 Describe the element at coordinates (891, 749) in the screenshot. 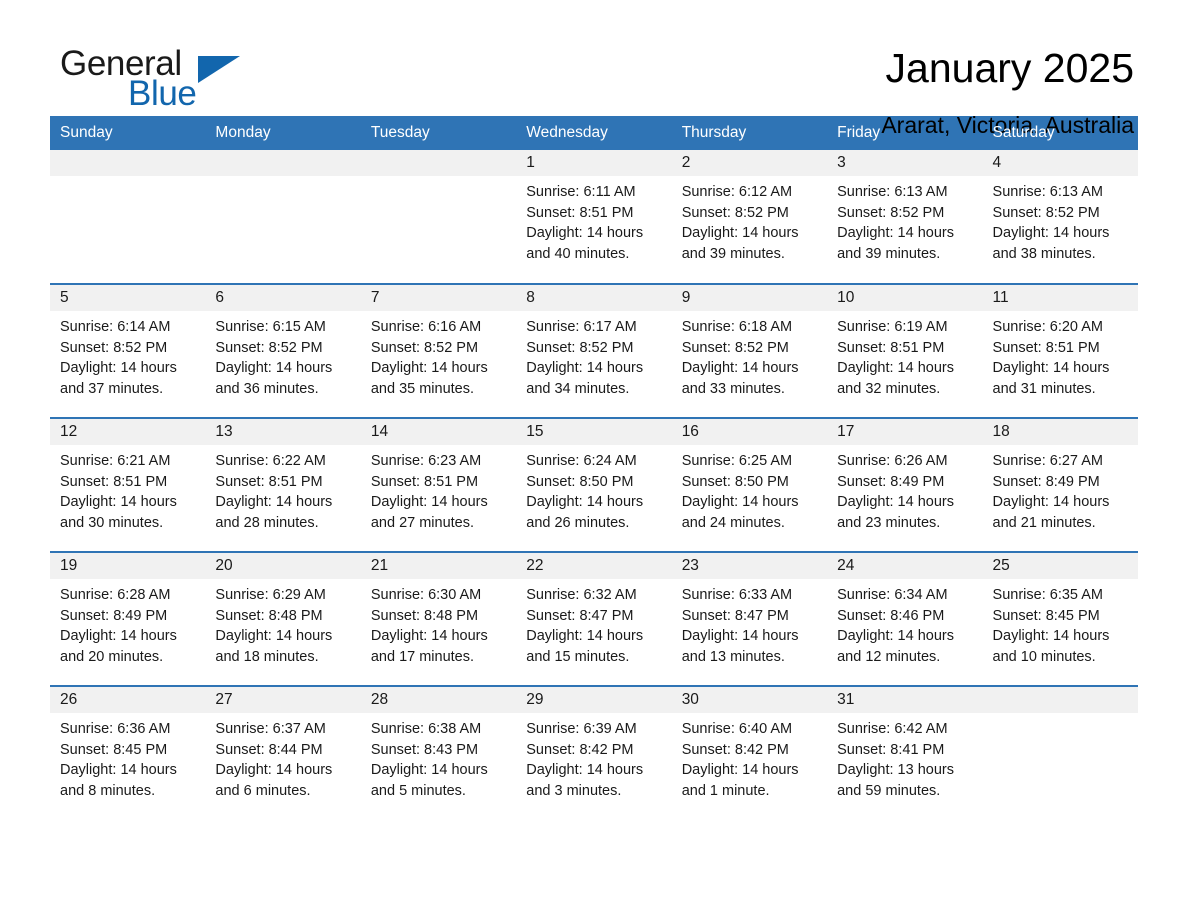

I see `sunset-line: Sunset: 8:41 PM` at that location.